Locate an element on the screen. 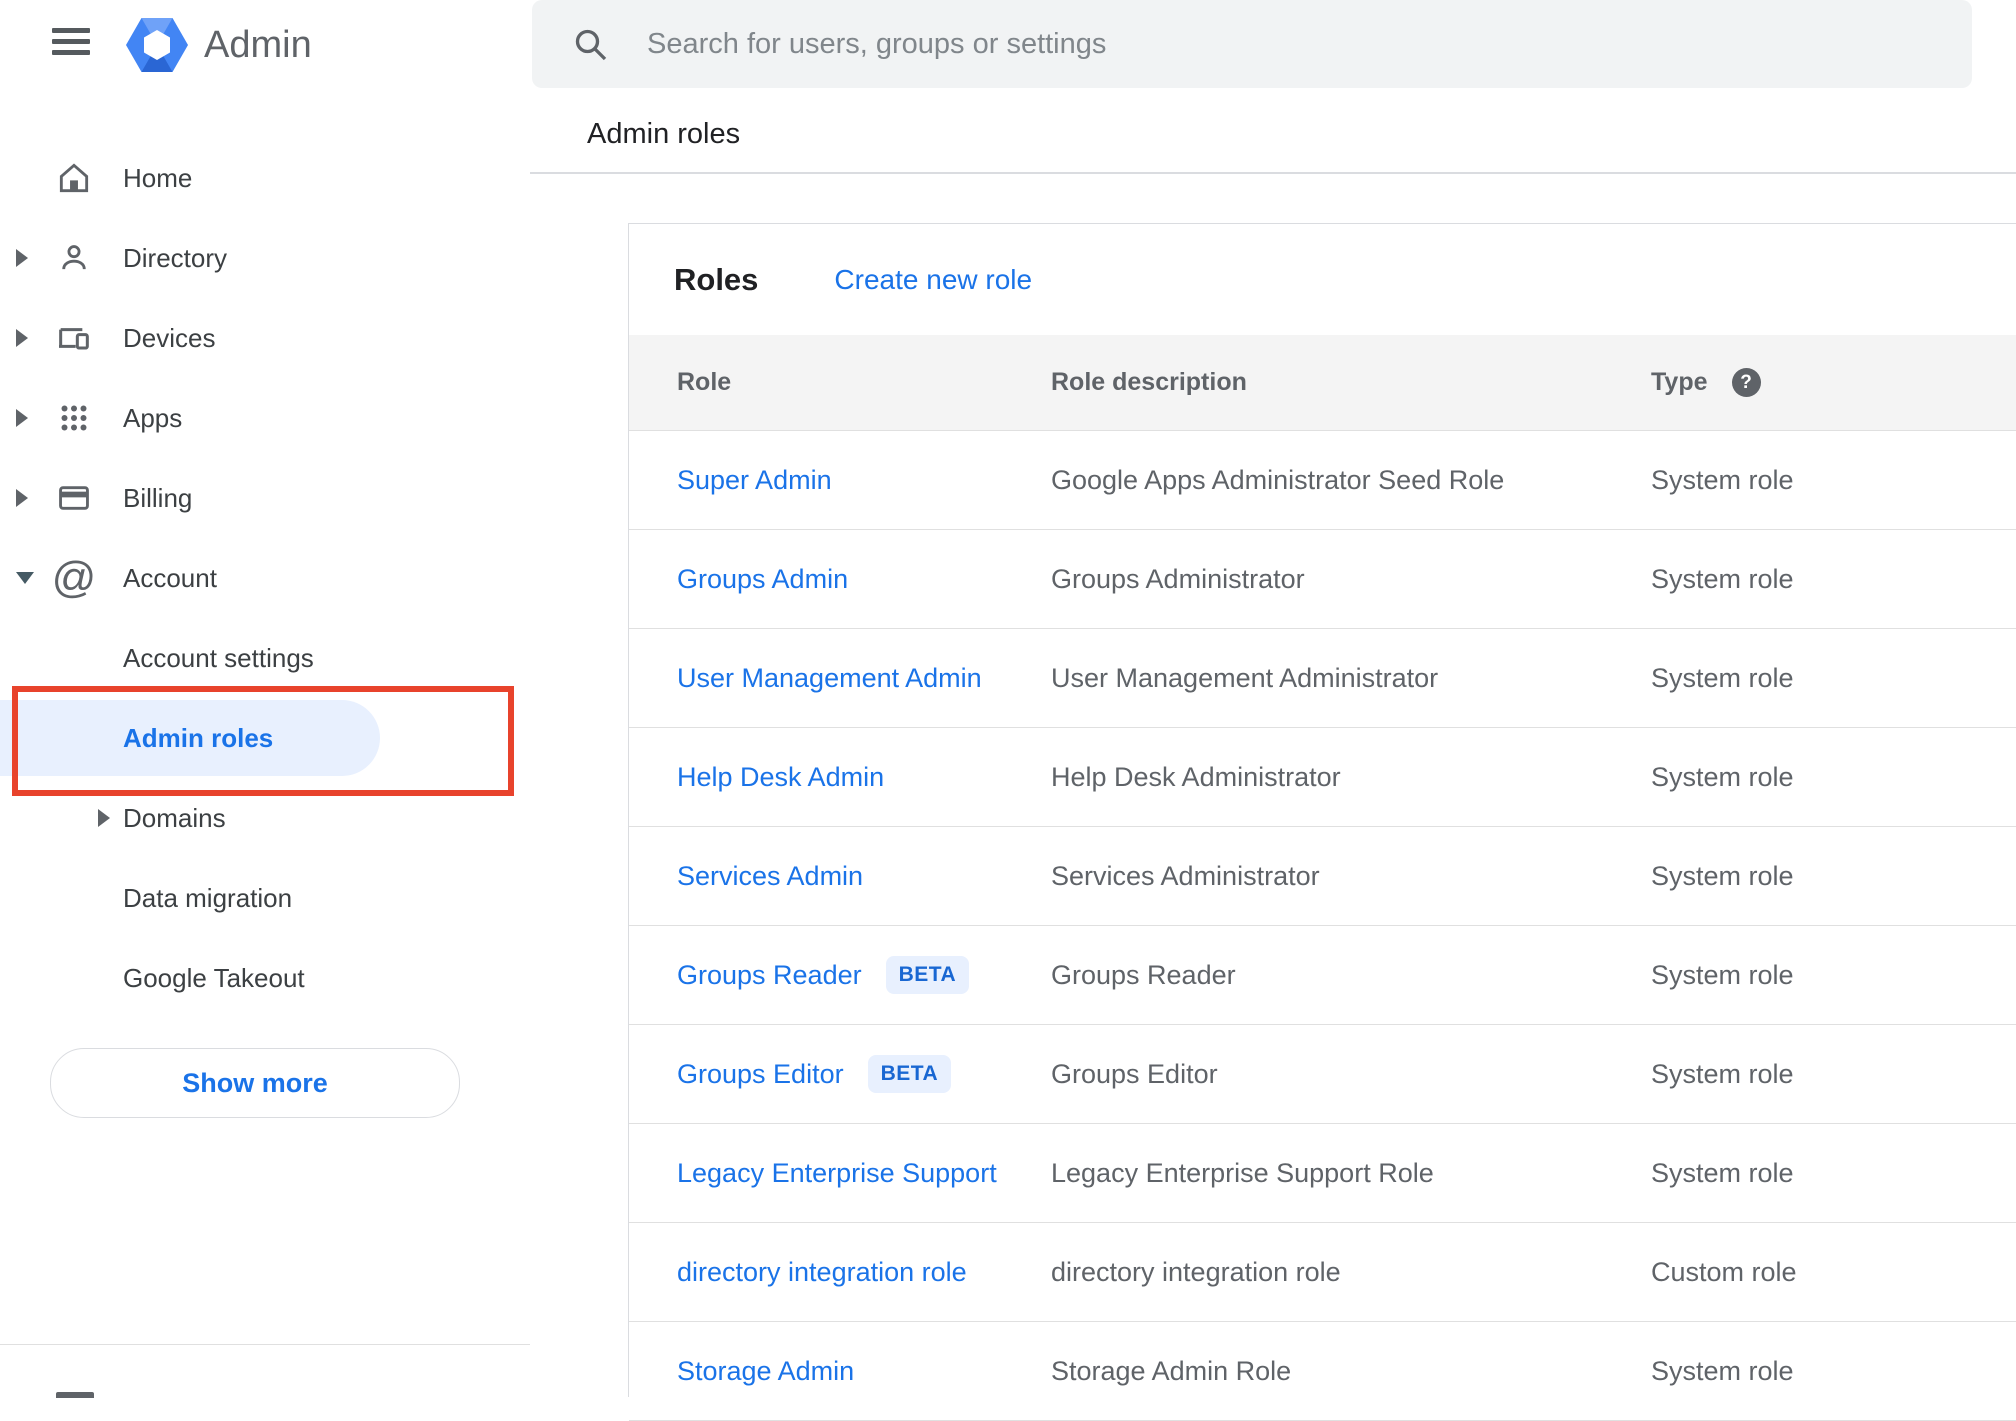 The height and width of the screenshot is (1421, 2016). sidebar-item-account: @ Account is located at coordinates (265, 578).